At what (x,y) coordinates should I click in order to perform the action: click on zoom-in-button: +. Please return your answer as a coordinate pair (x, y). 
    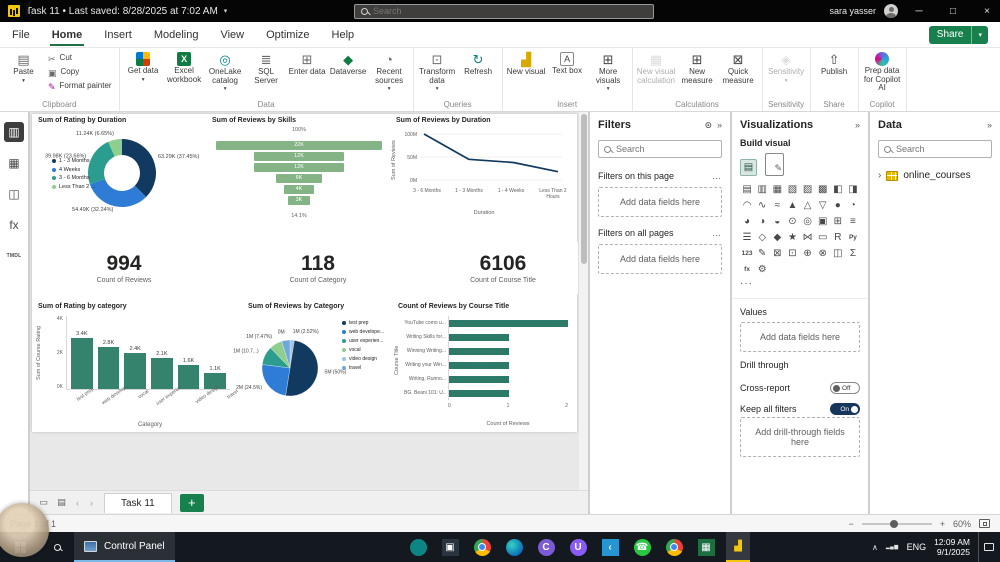
    Looking at the image, I should click on (942, 524).